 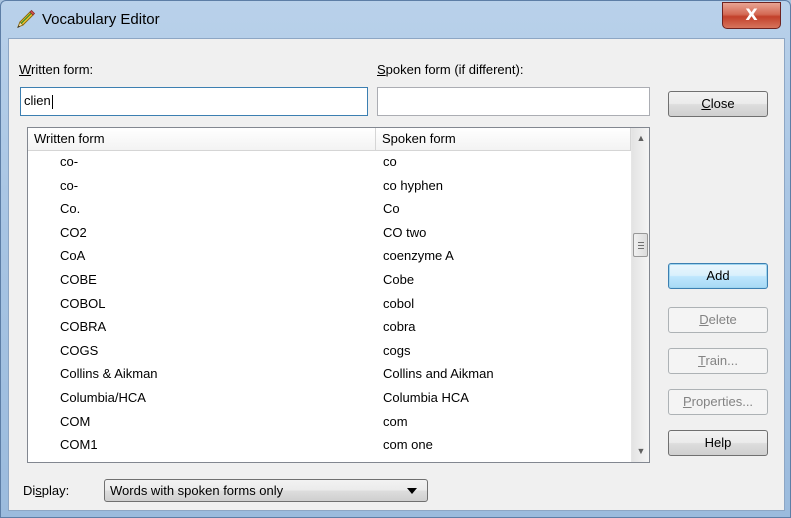 What do you see at coordinates (390, 161) in the screenshot?
I see `spoken-form-cell: co` at bounding box center [390, 161].